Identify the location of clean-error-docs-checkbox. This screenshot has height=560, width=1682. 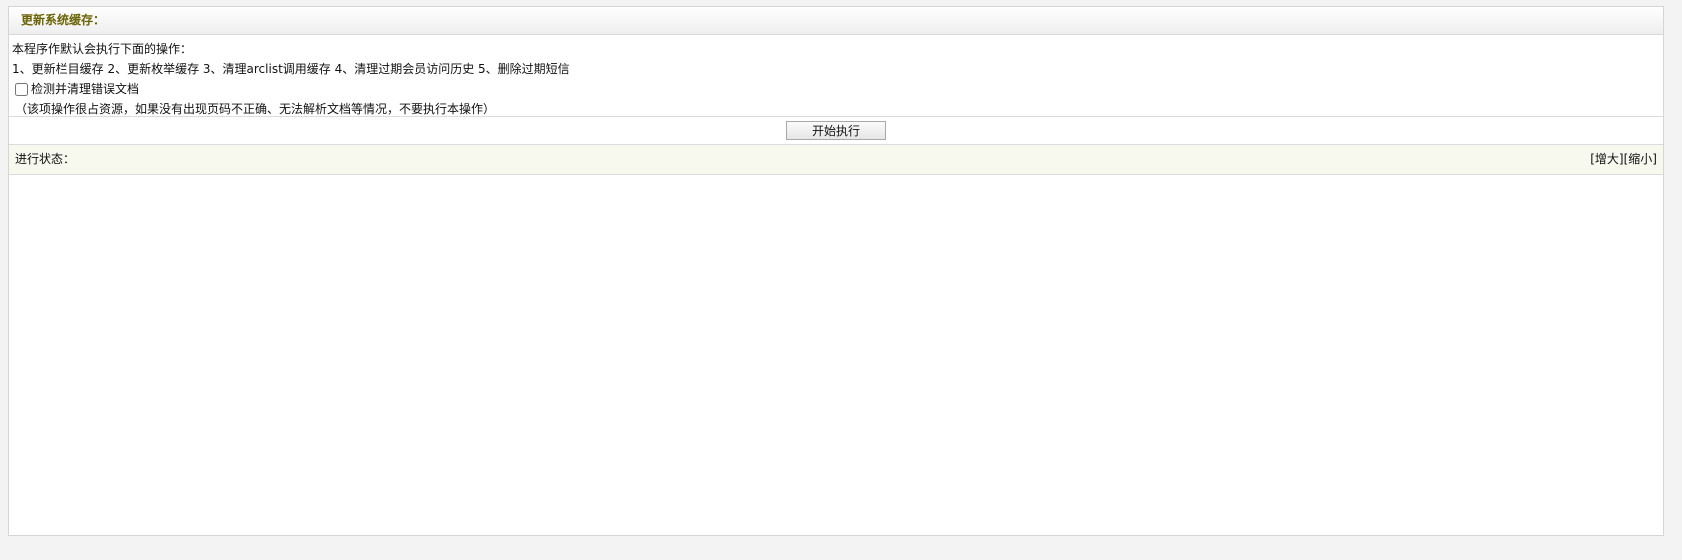
(21, 89).